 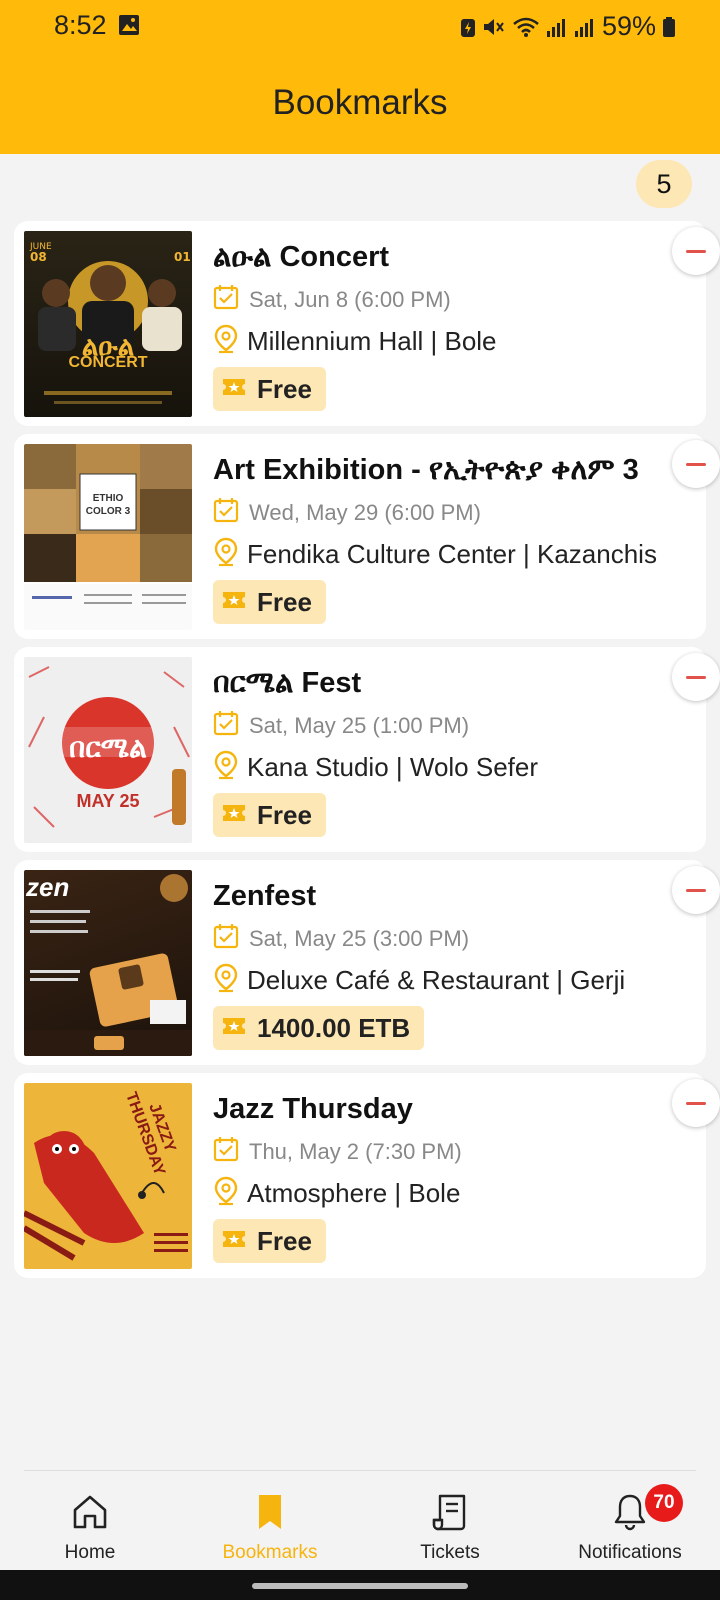 I want to click on event-date: Sat, May 25 (1:00 PM), so click(x=341, y=725).